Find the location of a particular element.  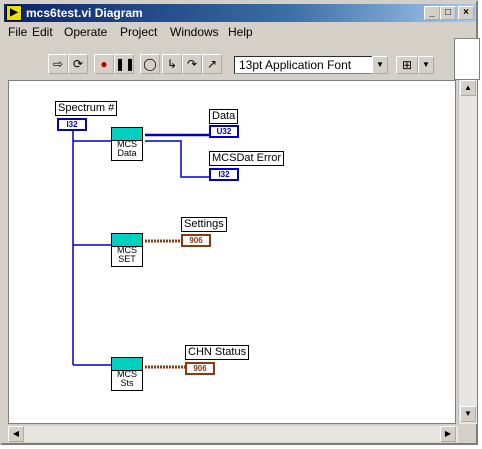

font-selector: 13pt Application Font is located at coordinates (304, 65).